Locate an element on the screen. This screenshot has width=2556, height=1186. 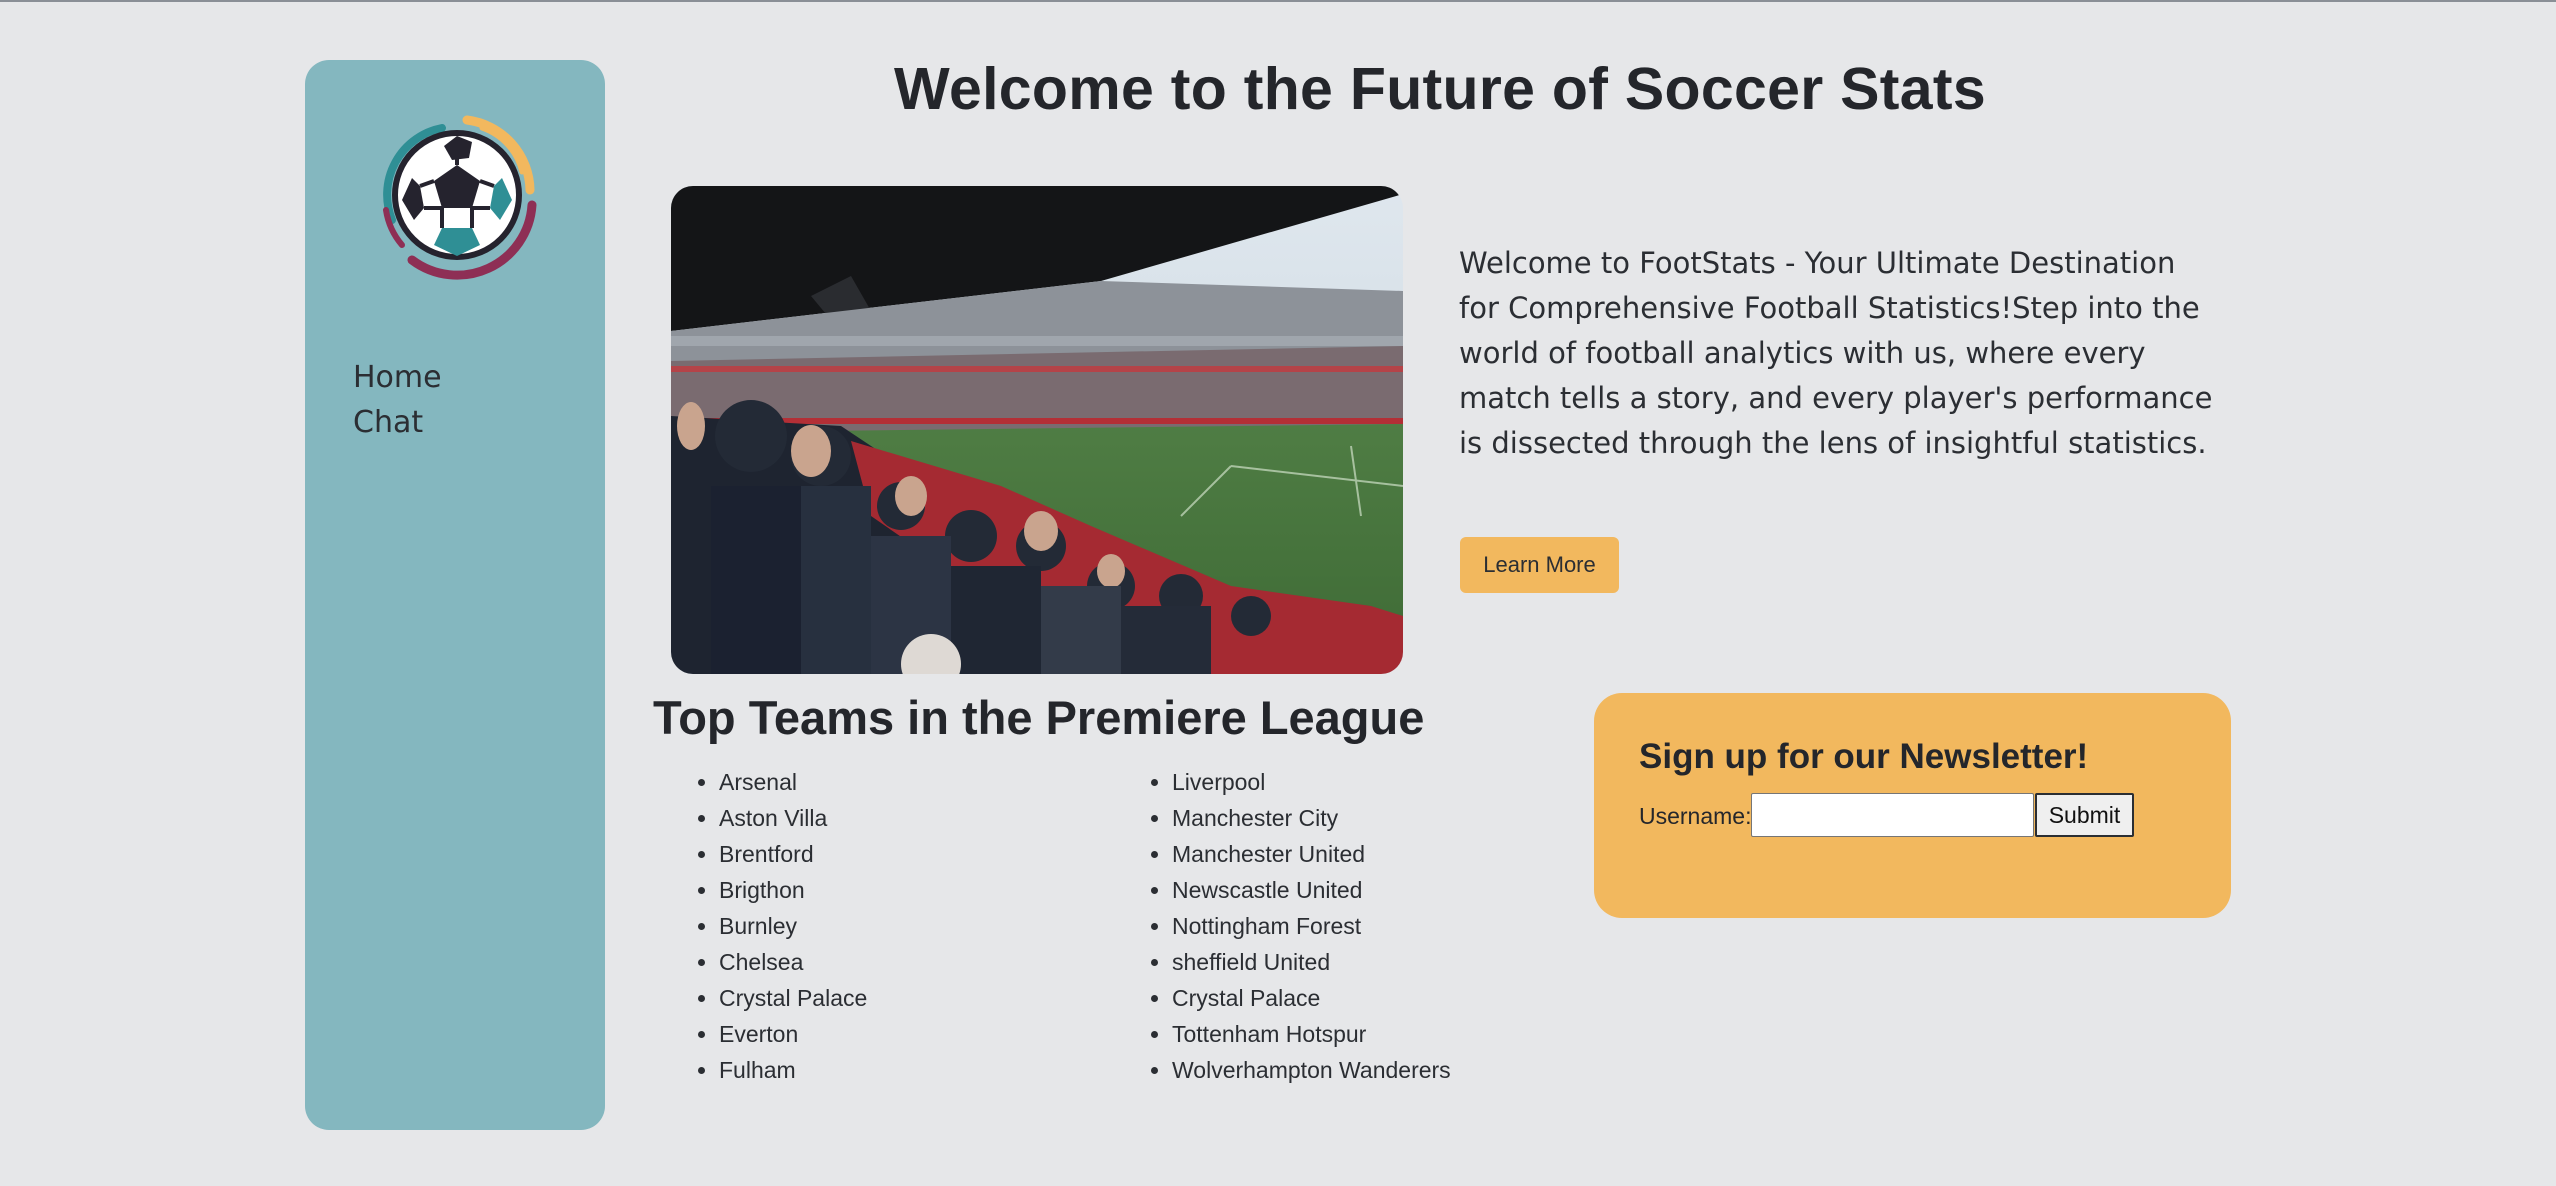
newsletter-title: Sign up for our Newsletter! is located at coordinates (1864, 756).